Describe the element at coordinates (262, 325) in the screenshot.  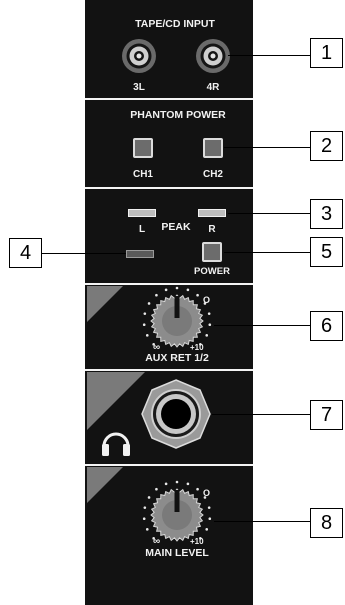
I see `callout-6-leader` at that location.